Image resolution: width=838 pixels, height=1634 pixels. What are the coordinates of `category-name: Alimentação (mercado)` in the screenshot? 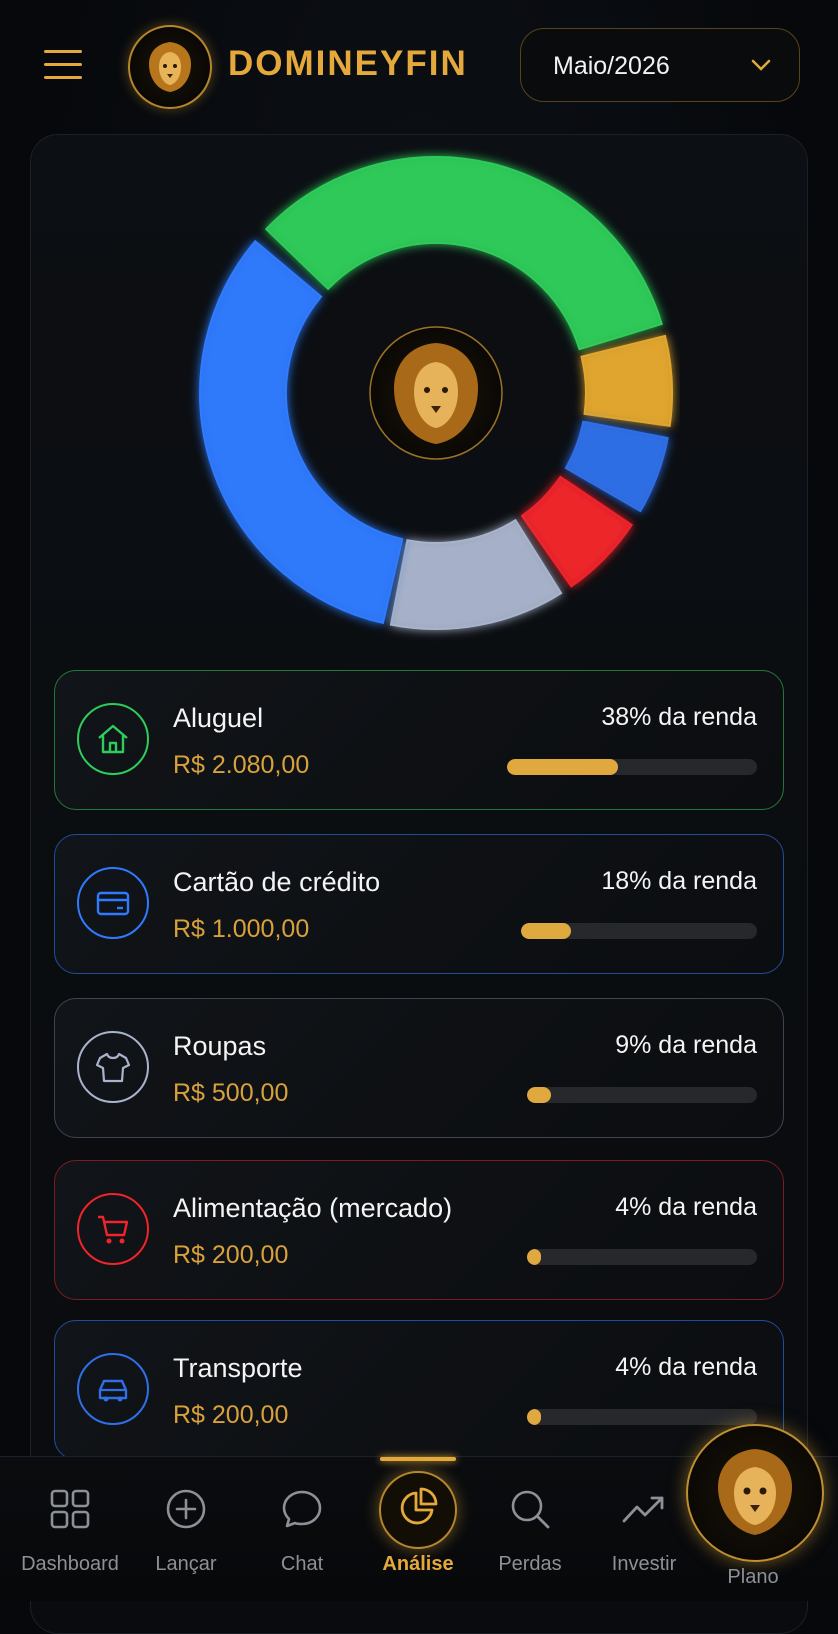 It's located at (313, 1208).